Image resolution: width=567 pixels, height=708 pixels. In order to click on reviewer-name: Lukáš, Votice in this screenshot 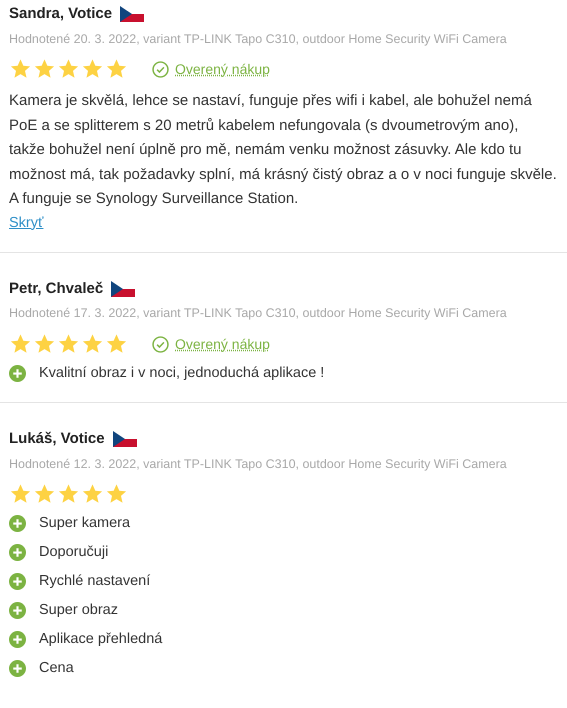, I will do `click(57, 439)`.